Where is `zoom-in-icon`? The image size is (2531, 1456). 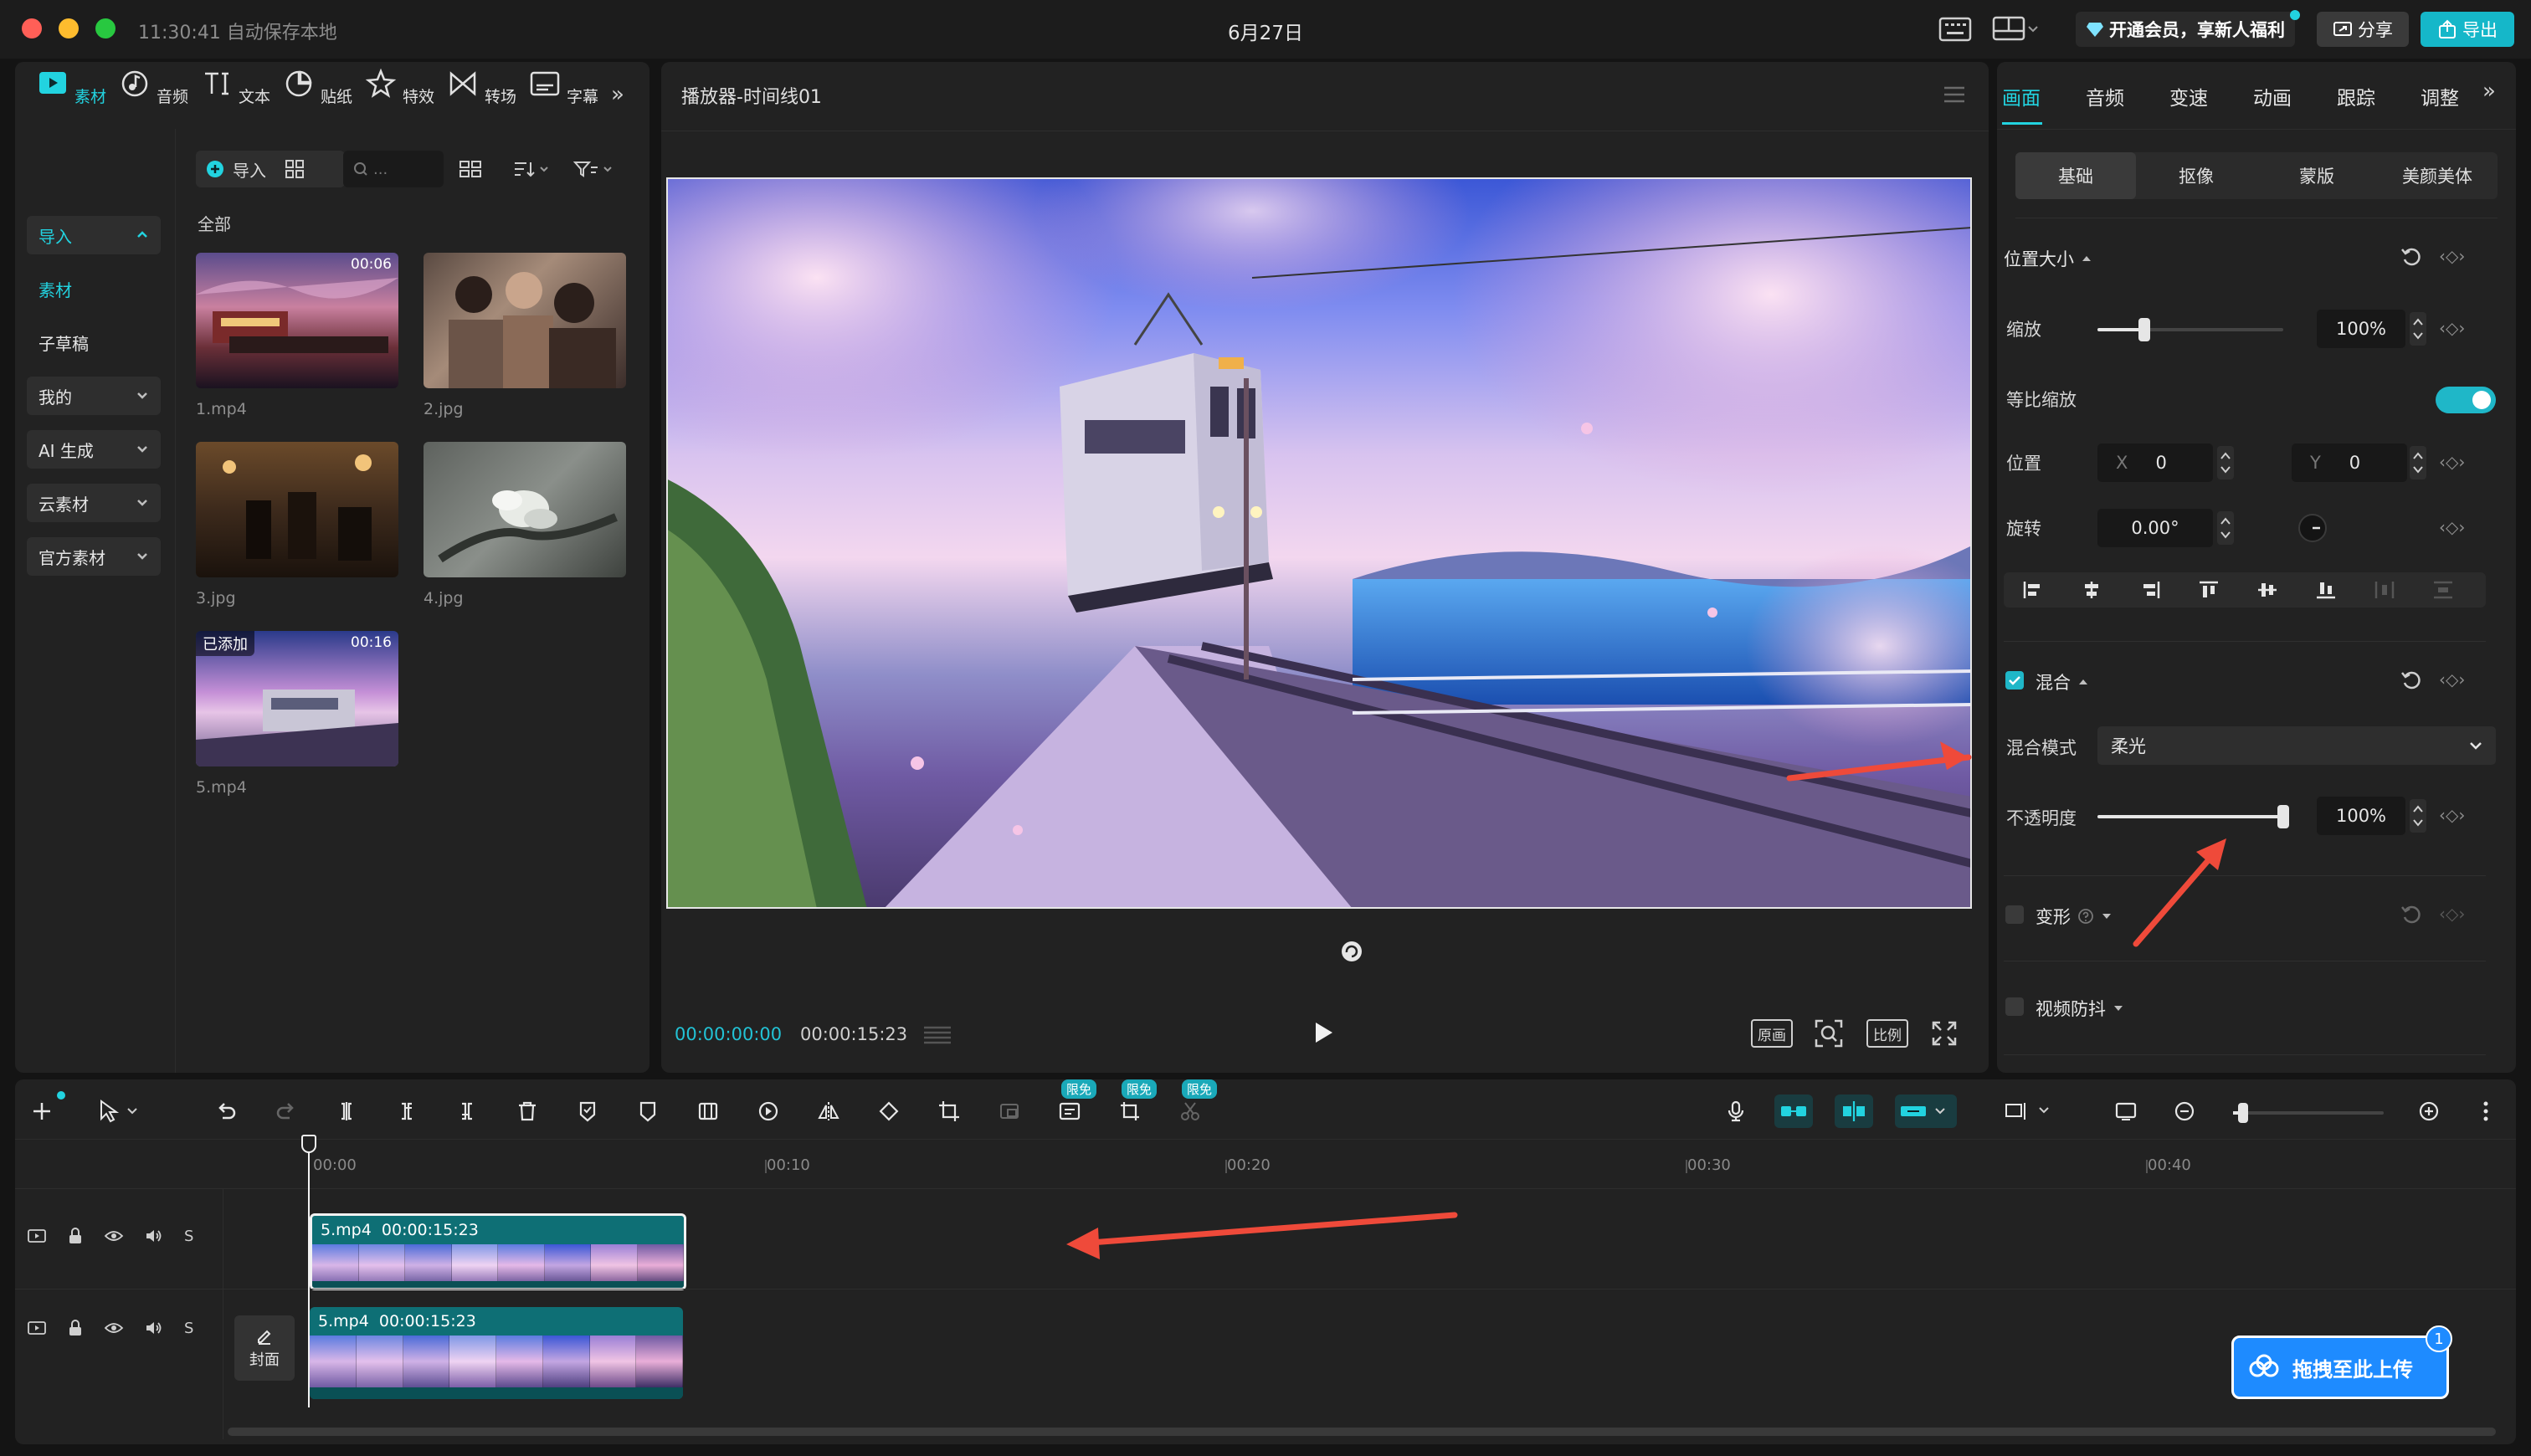
zoom-in-icon is located at coordinates (2429, 1111).